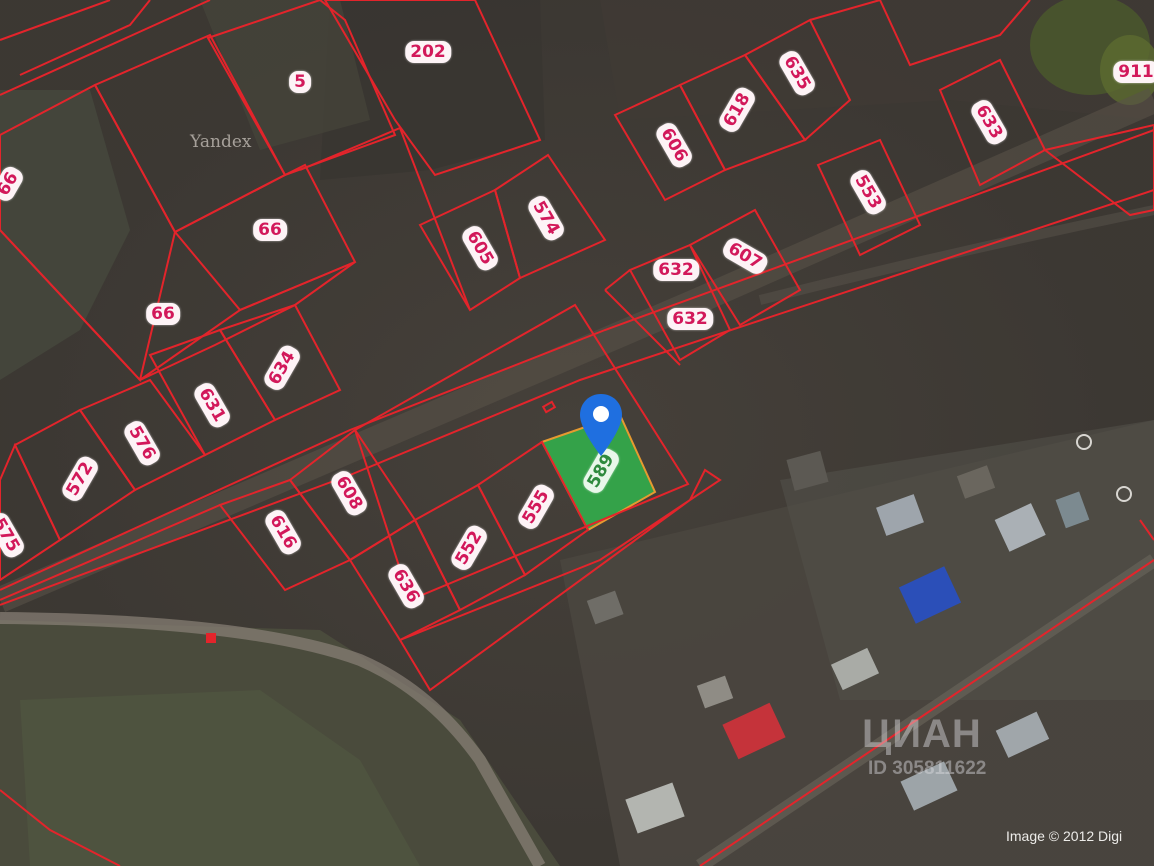 Image resolution: width=1154 pixels, height=866 pixels. I want to click on parcel-label: 911, so click(1133, 72).